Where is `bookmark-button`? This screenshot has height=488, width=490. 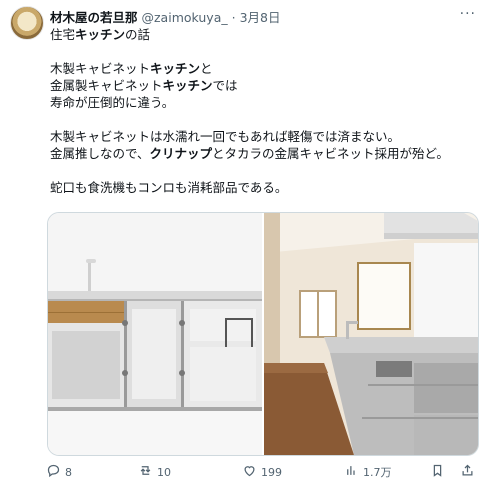 bookmark-button is located at coordinates (437, 472).